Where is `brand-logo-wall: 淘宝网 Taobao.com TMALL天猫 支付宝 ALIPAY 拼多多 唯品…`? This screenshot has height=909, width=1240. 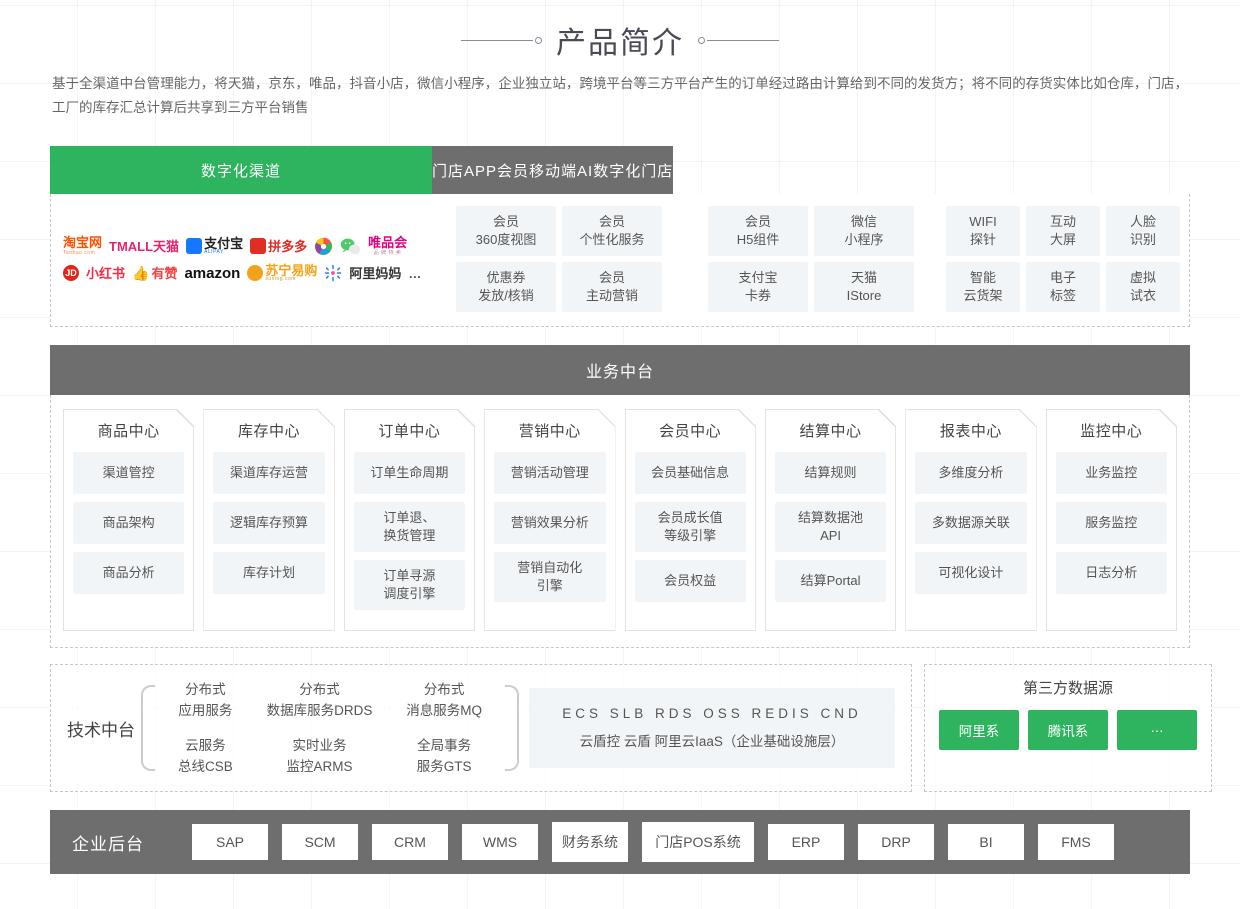
brand-logo-wall: 淘宝网 Taobao.com TMALL天猫 支付宝 ALIPAY 拼多多 唯品… is located at coordinates (242, 259).